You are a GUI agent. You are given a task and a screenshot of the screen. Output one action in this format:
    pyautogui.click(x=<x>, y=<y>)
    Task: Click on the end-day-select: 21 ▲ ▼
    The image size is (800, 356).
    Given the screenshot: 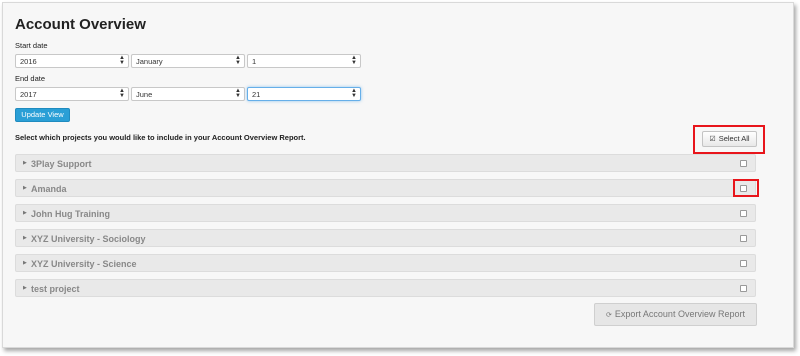 What is the action you would take?
    pyautogui.click(x=304, y=94)
    